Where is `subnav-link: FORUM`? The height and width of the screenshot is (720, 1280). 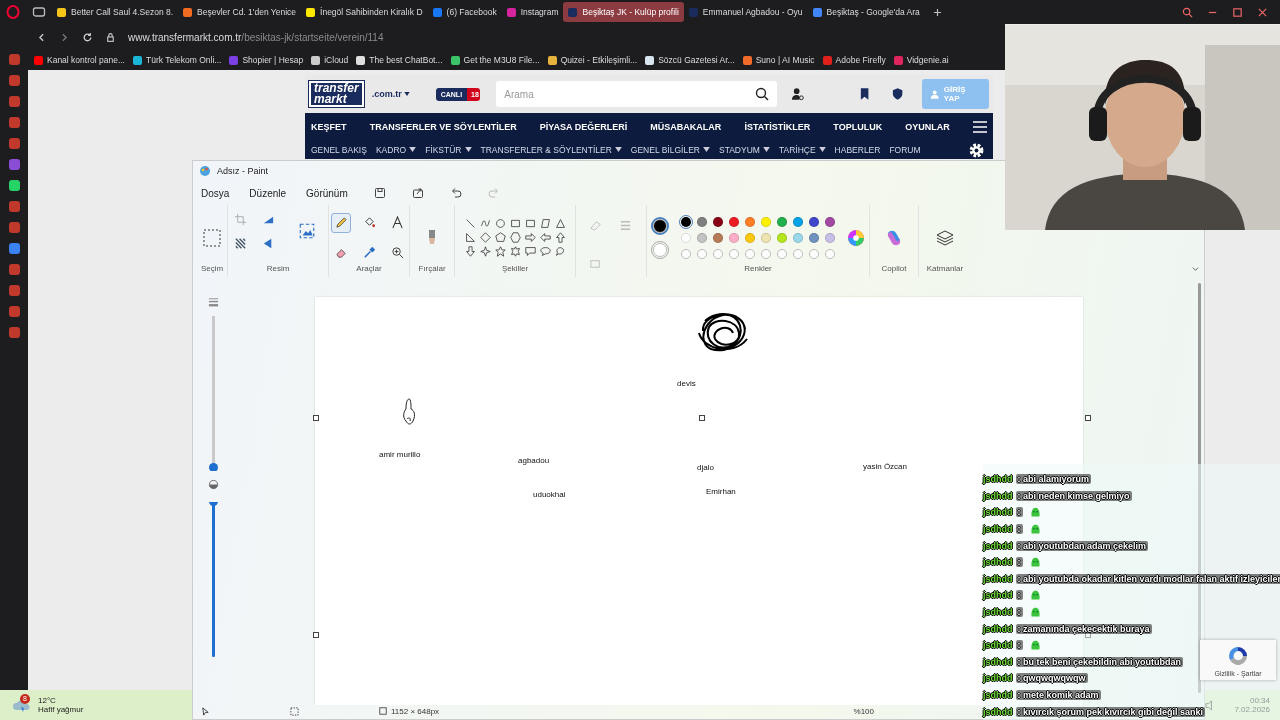 subnav-link: FORUM is located at coordinates (905, 149).